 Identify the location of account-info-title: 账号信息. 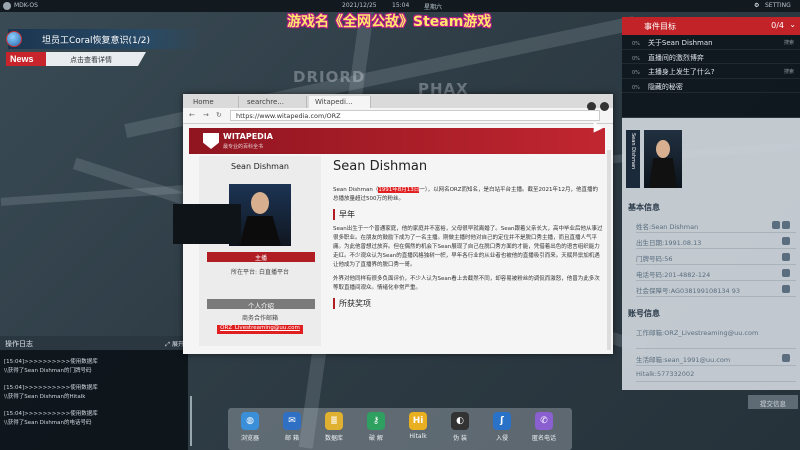
(644, 313).